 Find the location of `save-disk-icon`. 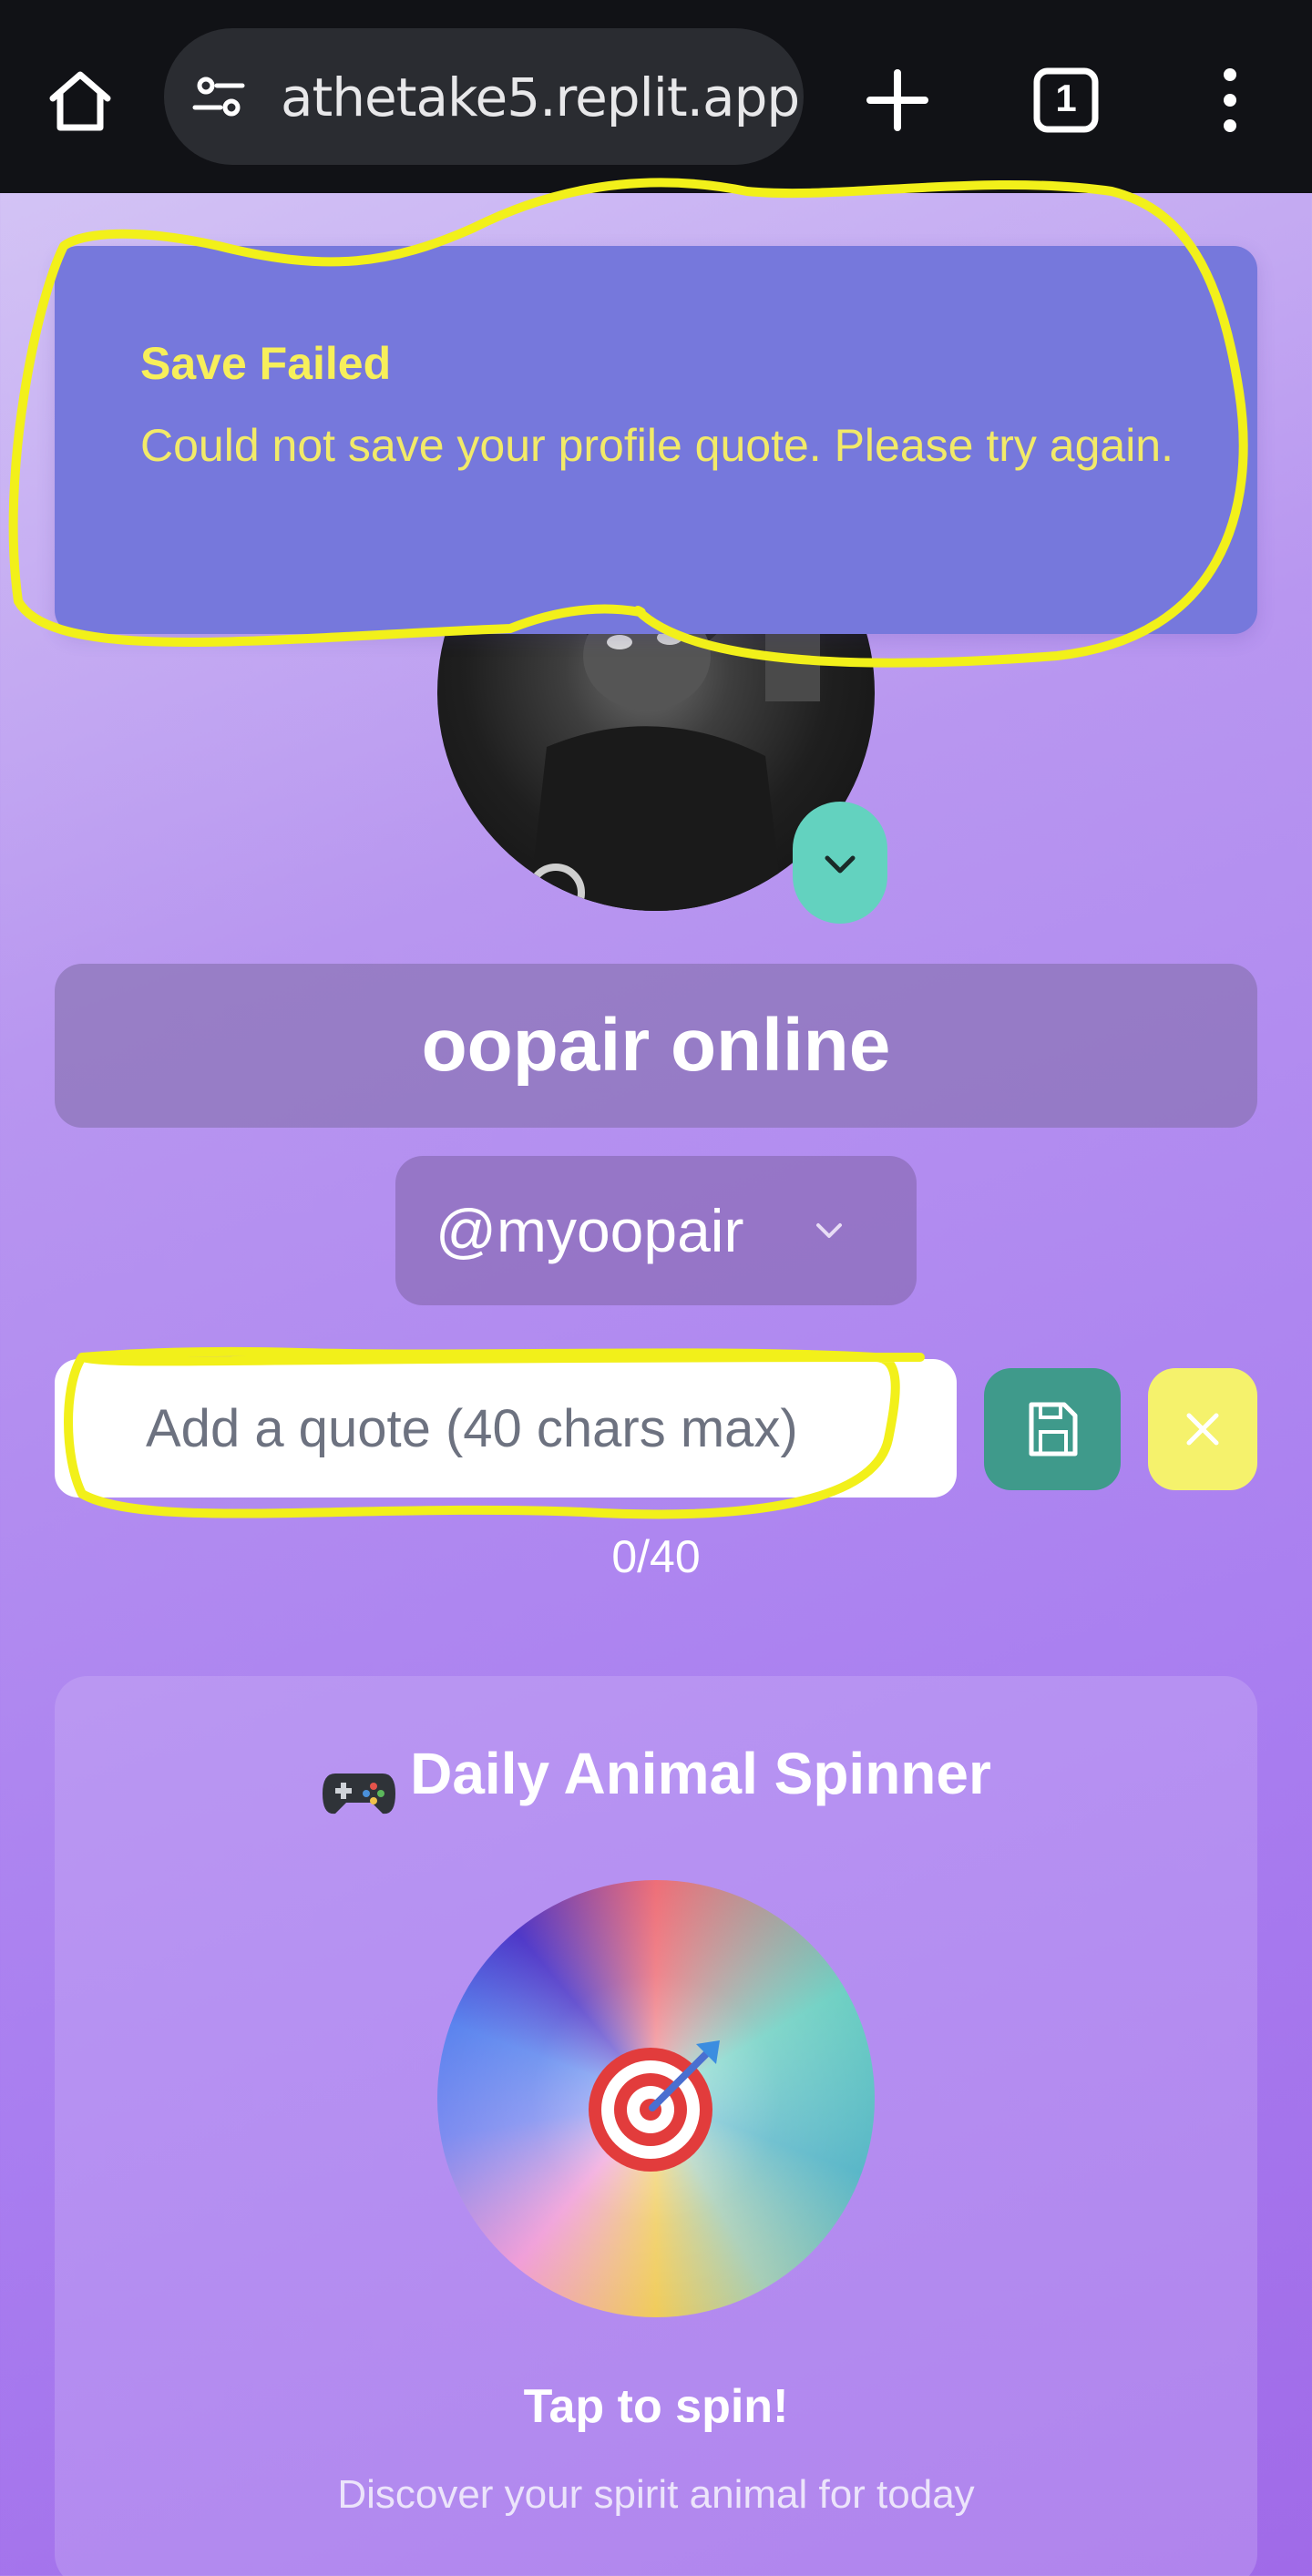

save-disk-icon is located at coordinates (1054, 1429).